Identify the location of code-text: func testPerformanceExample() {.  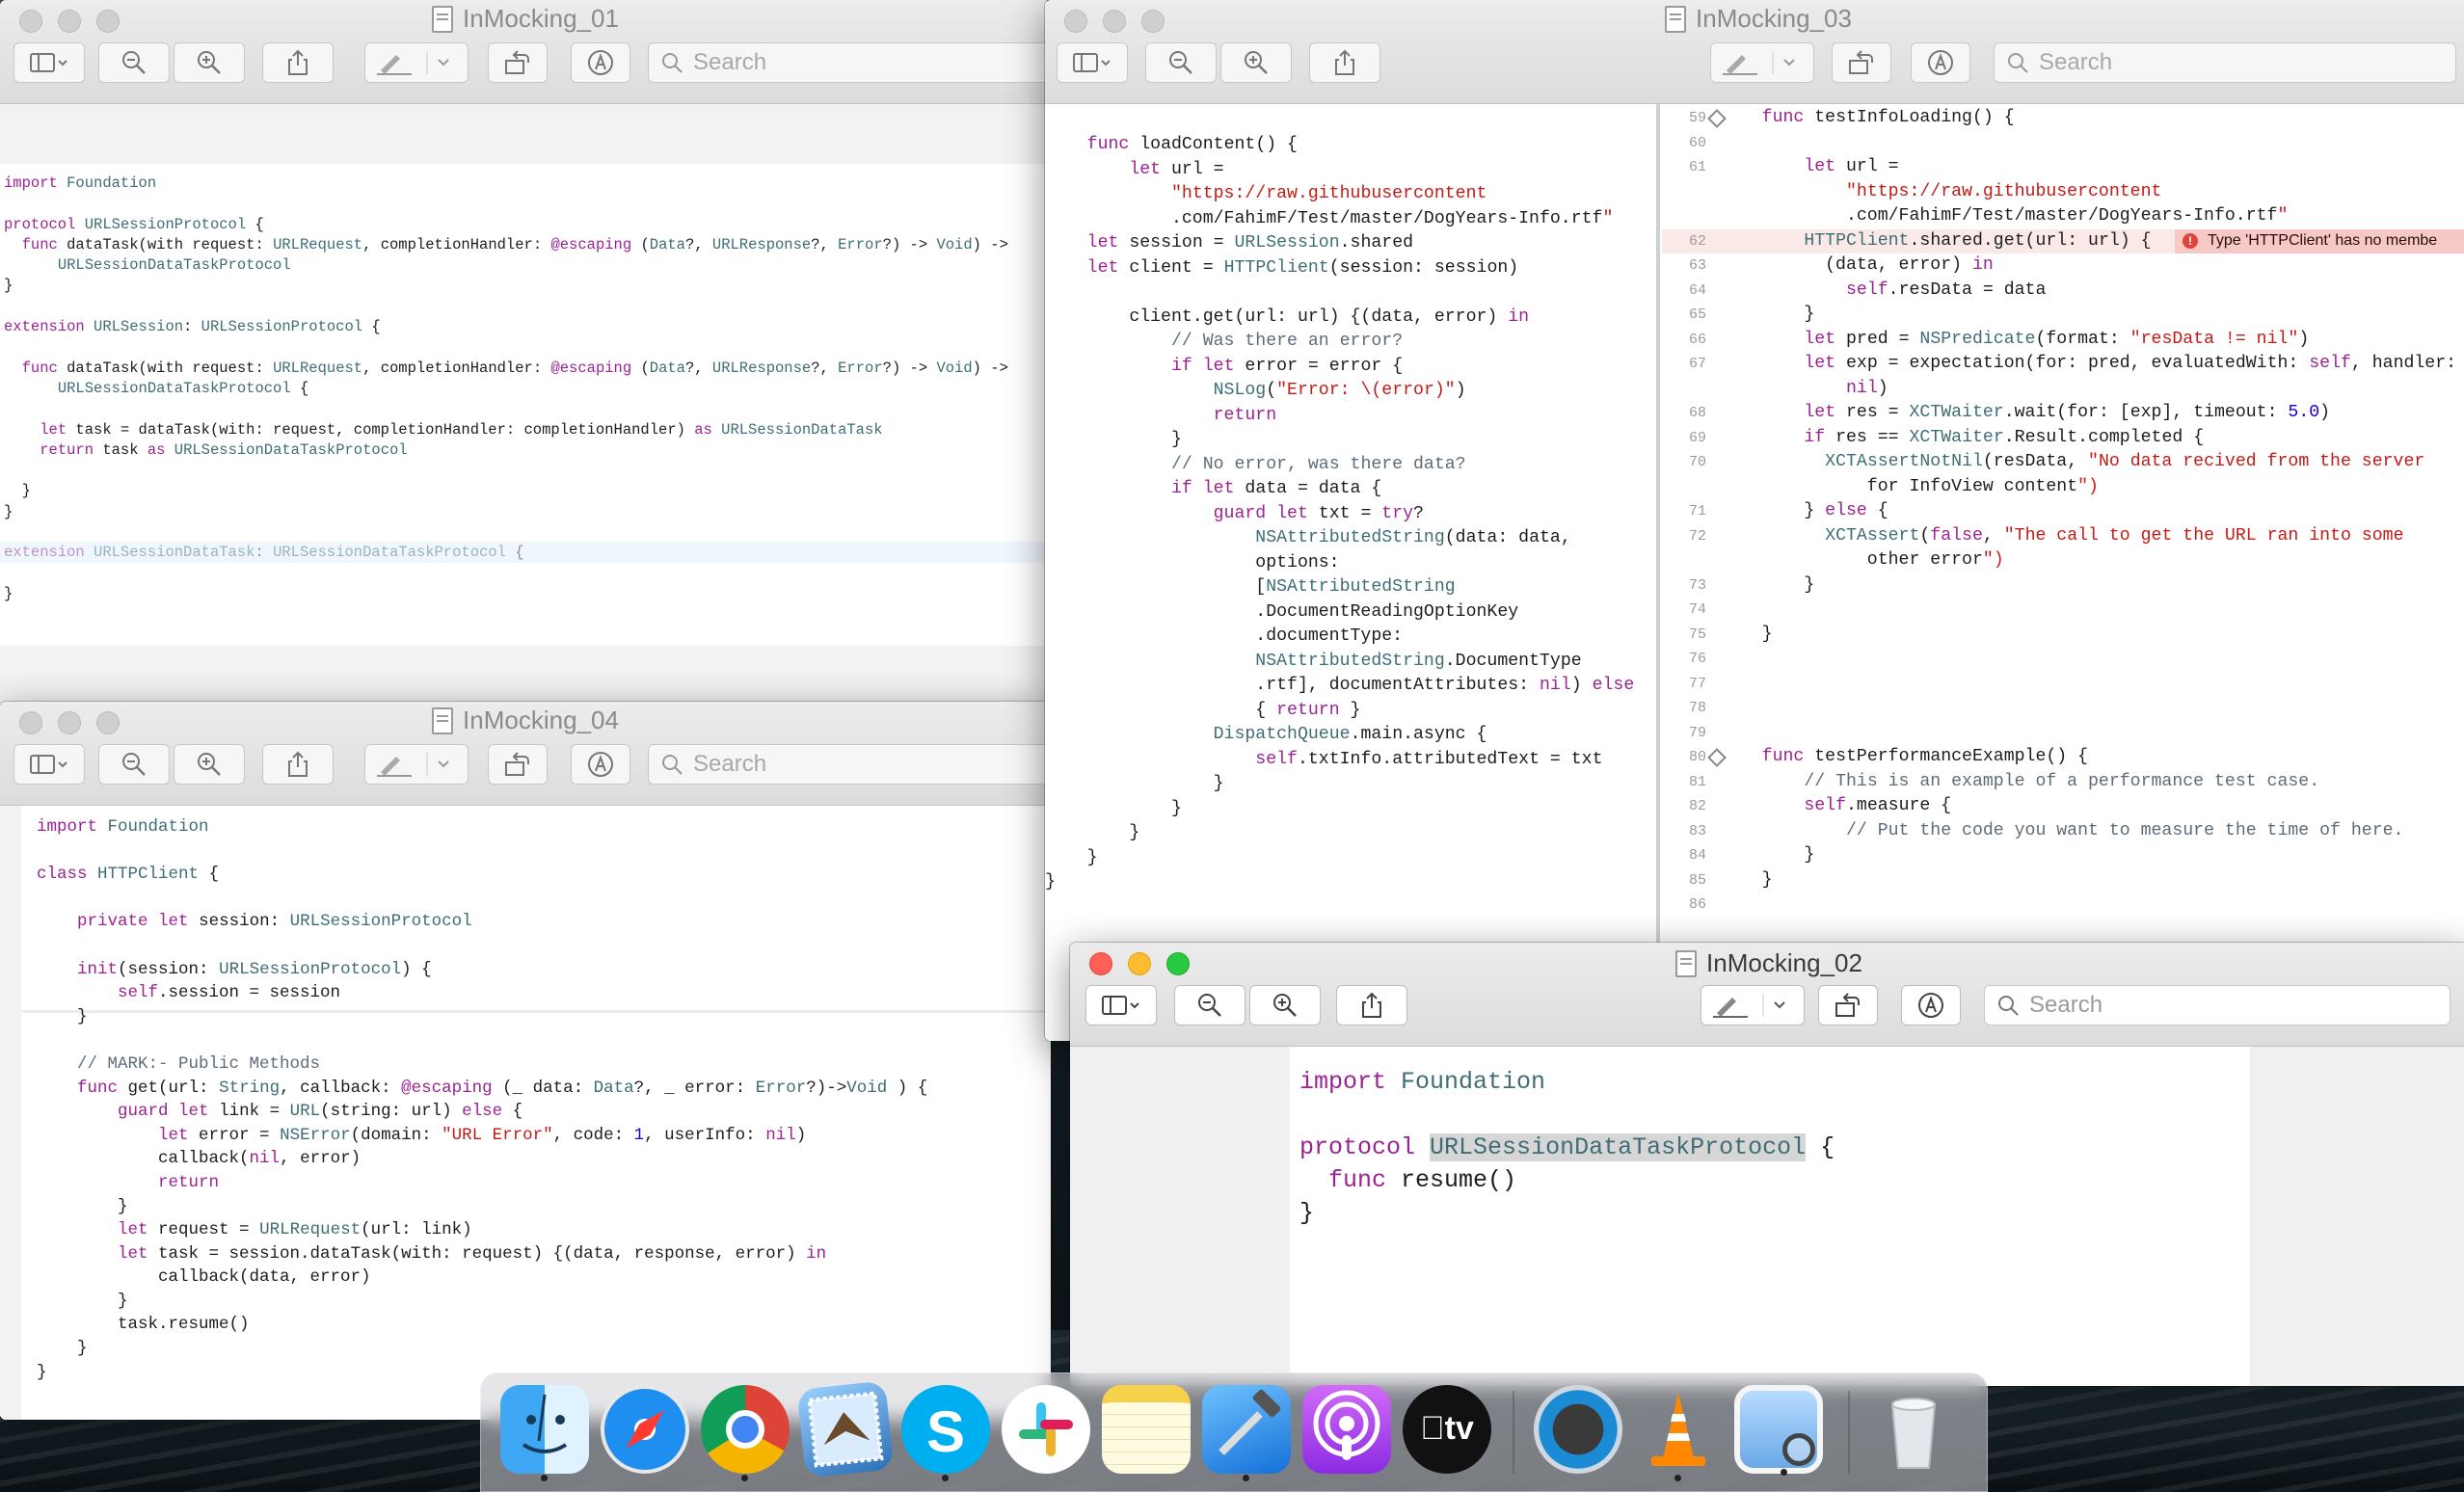
(1925, 757).